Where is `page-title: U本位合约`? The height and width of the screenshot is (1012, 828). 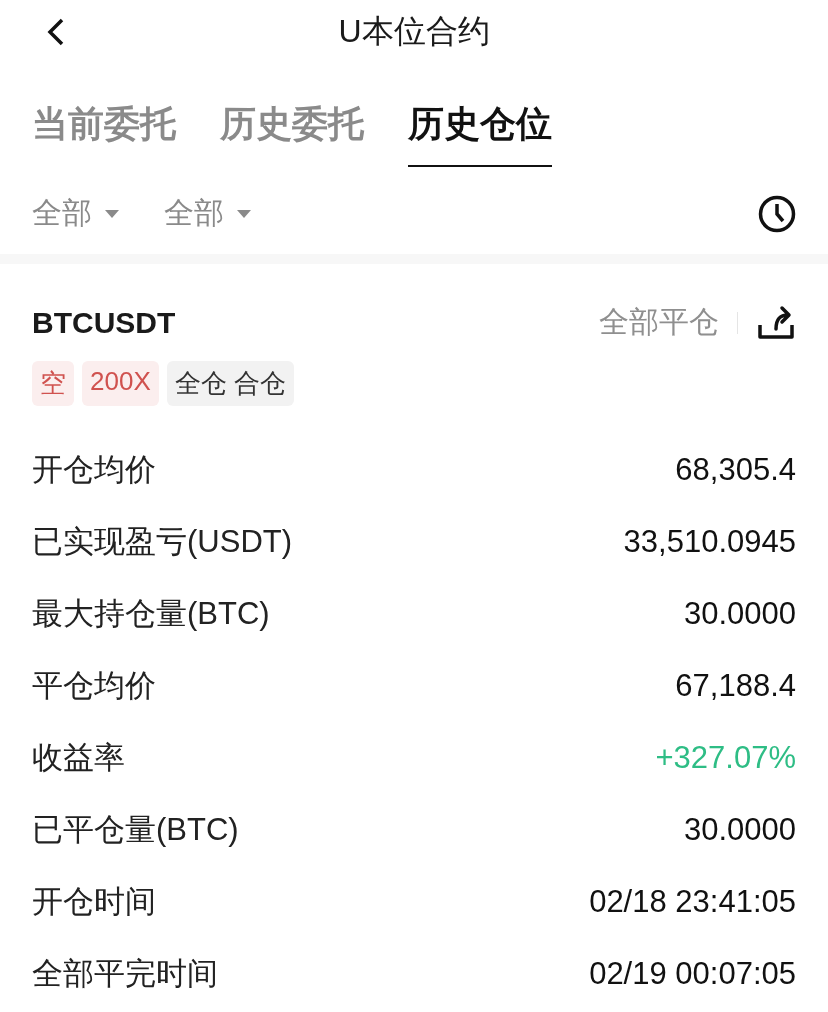 page-title: U本位合约 is located at coordinates (414, 31).